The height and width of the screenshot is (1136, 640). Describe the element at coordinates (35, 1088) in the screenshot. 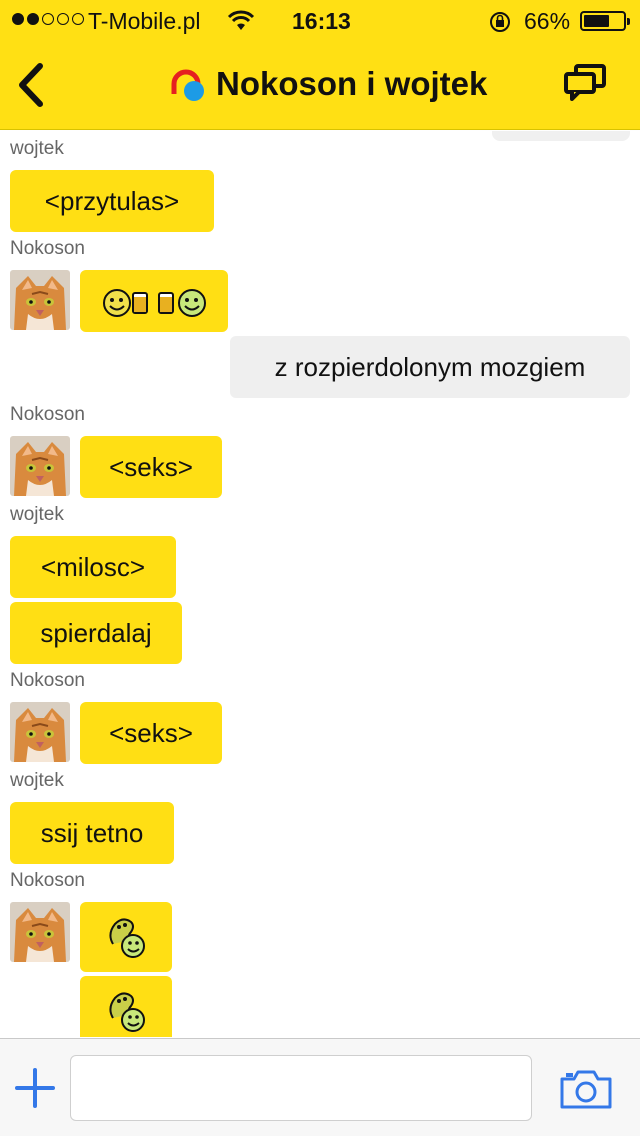

I see `plus-icon` at that location.